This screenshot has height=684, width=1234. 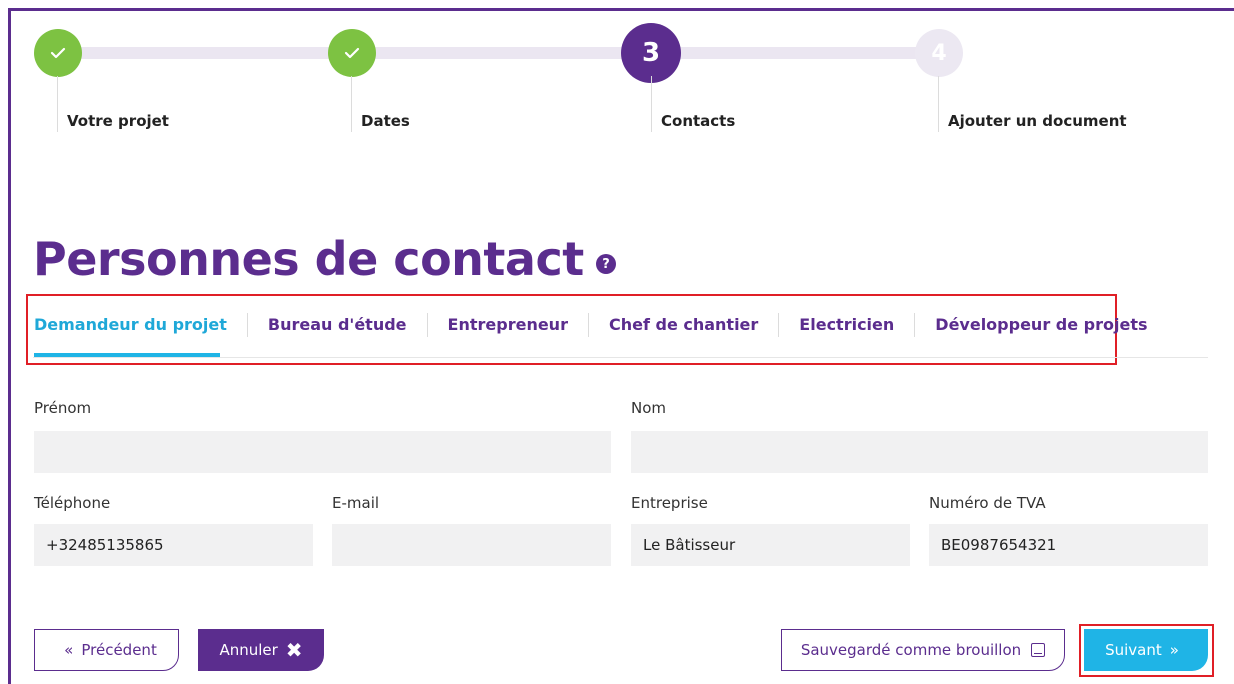 What do you see at coordinates (846, 325) in the screenshot?
I see `tab-electricien: Electricien` at bounding box center [846, 325].